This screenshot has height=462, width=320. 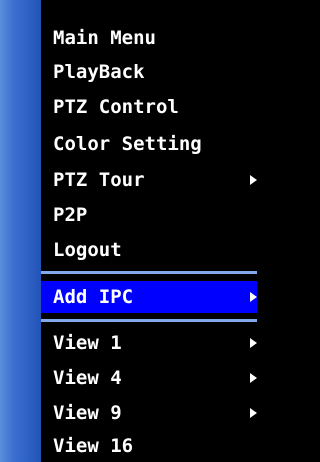 I want to click on menu-item-main-menu: Main Menu, so click(x=149, y=38).